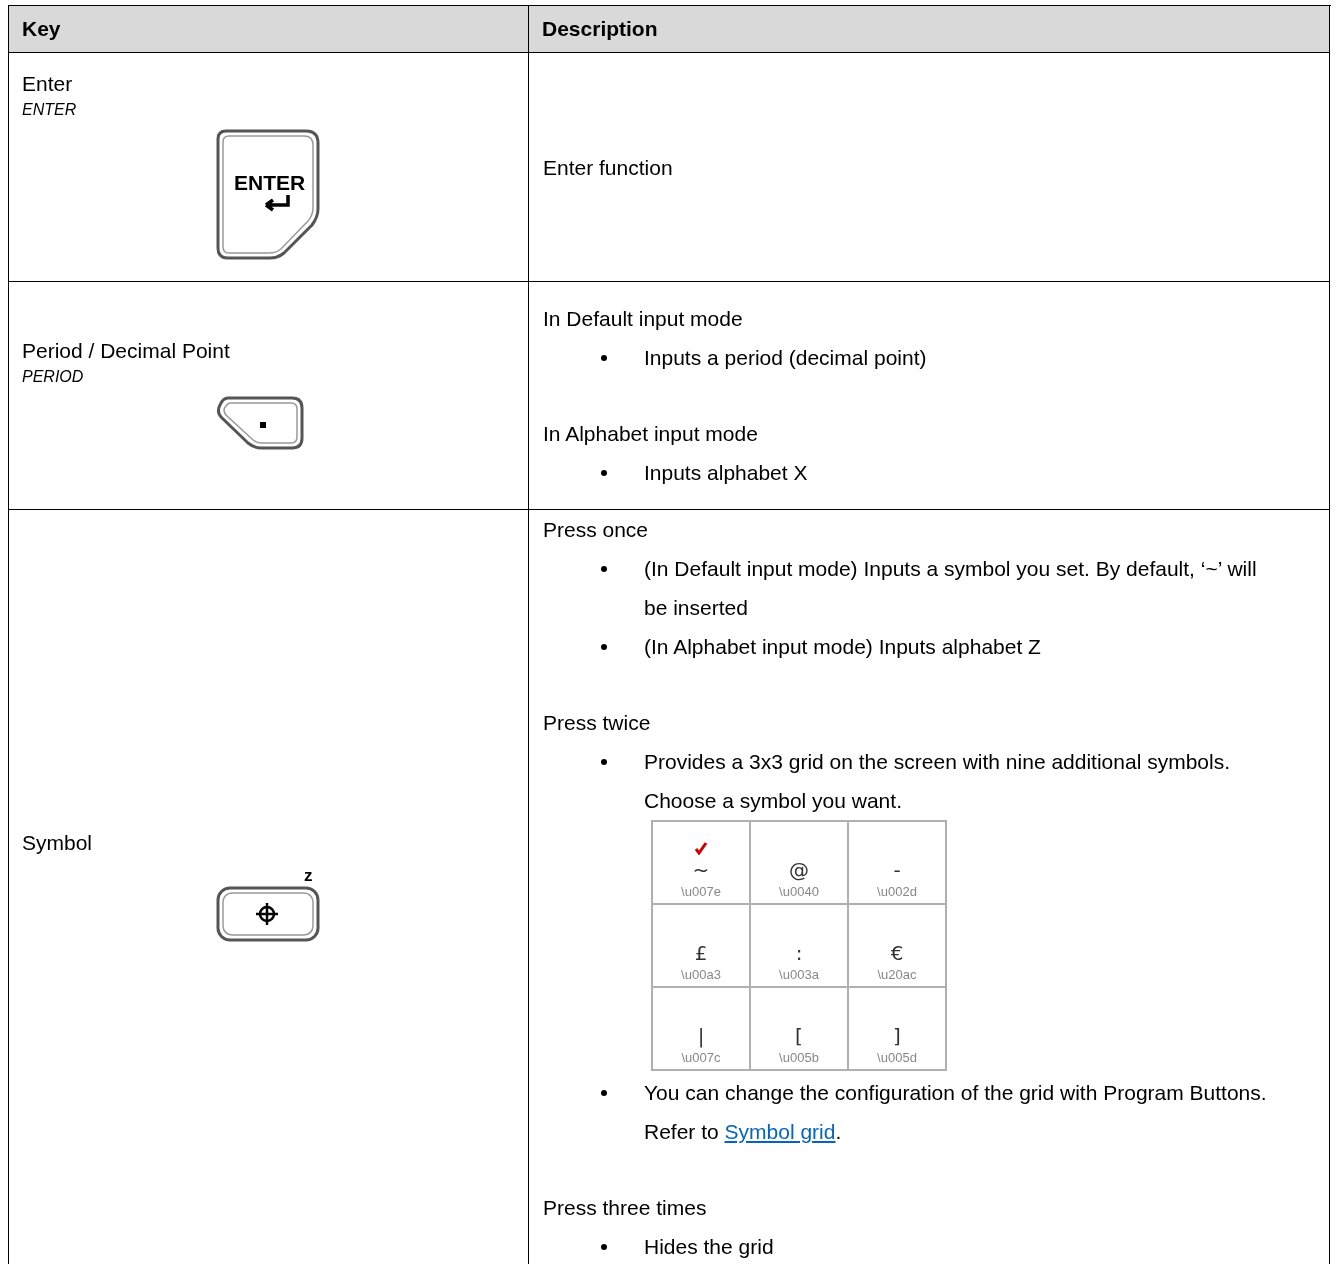 This screenshot has height=1264, width=1337. Describe the element at coordinates (701, 891) in the screenshot. I see `unicode-text: \u007e` at that location.